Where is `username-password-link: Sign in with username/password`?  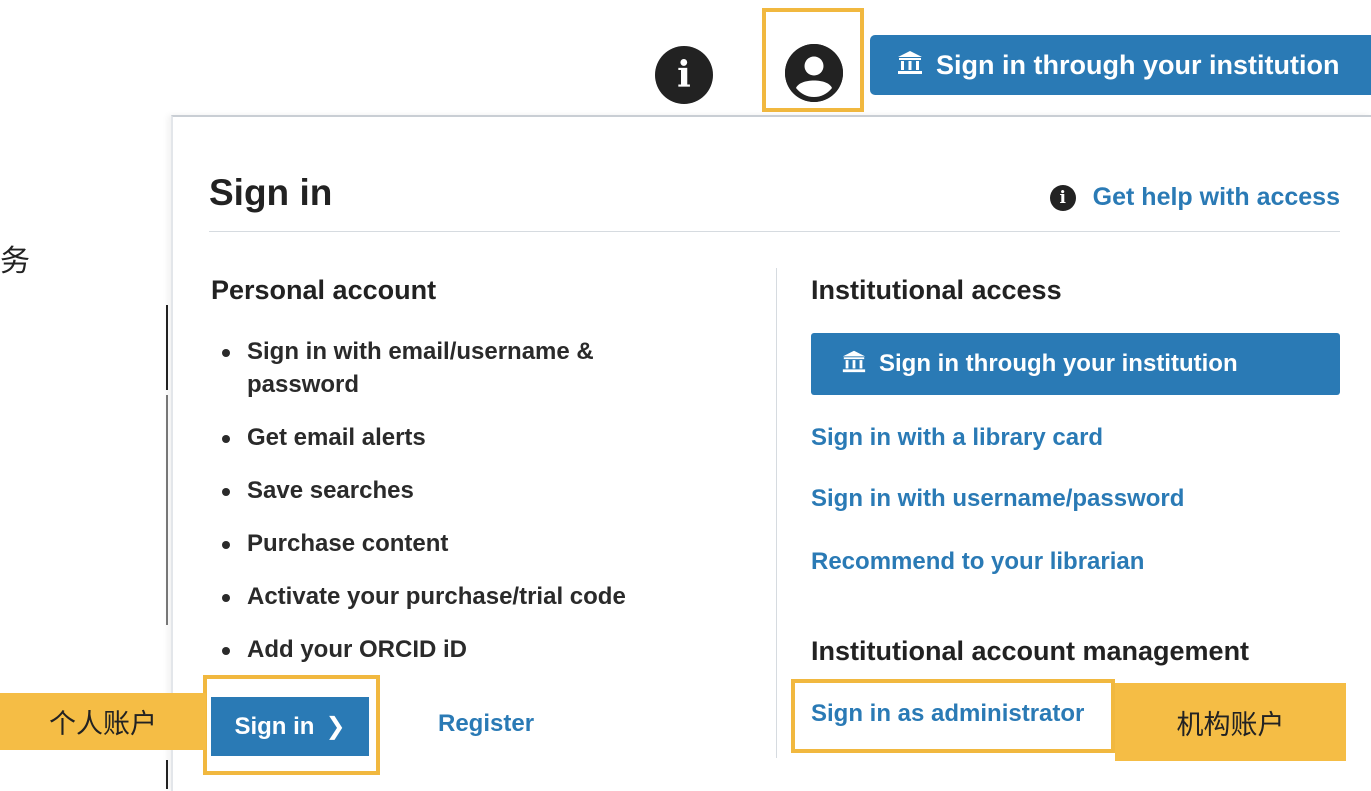 username-password-link: Sign in with username/password is located at coordinates (997, 499).